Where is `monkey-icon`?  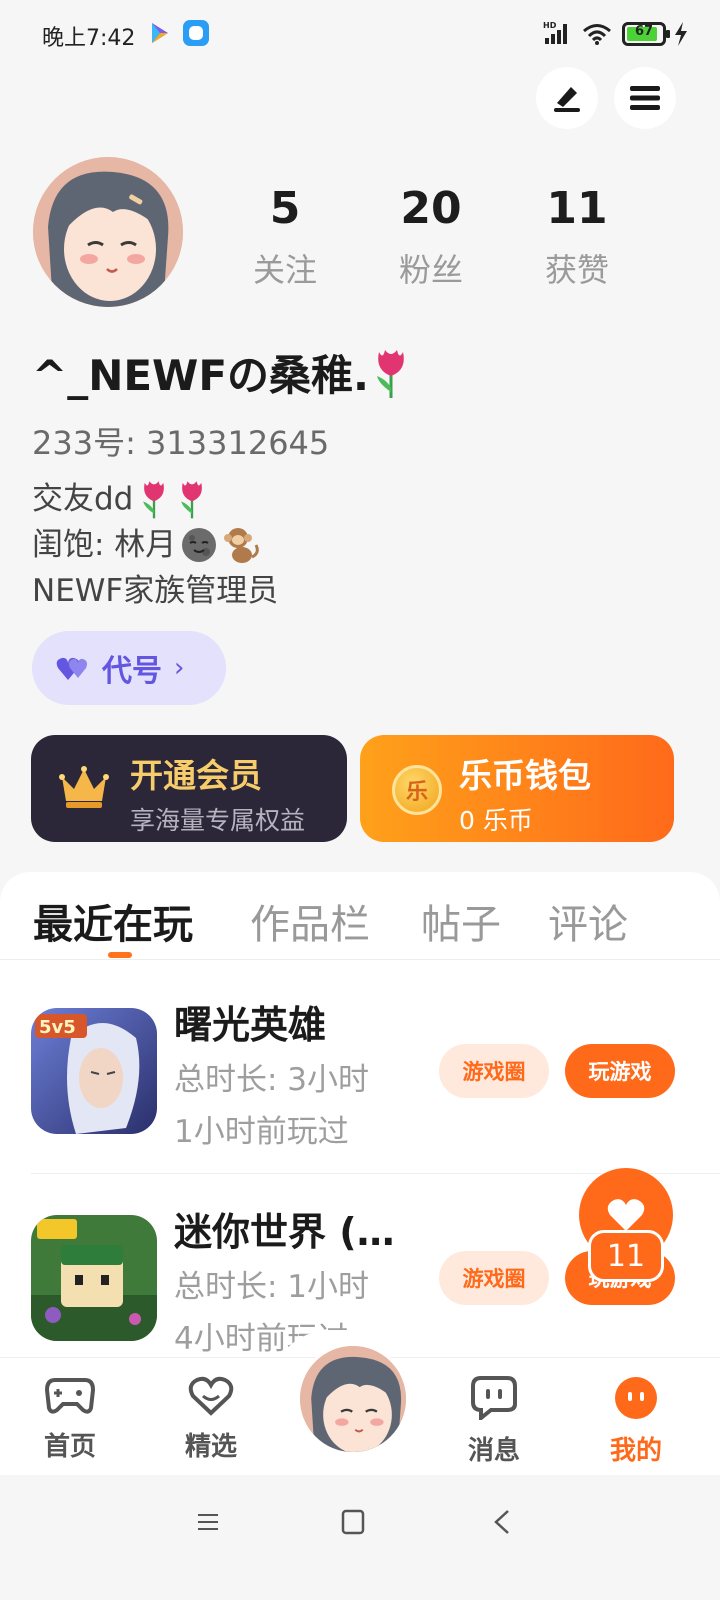 monkey-icon is located at coordinates (242, 545).